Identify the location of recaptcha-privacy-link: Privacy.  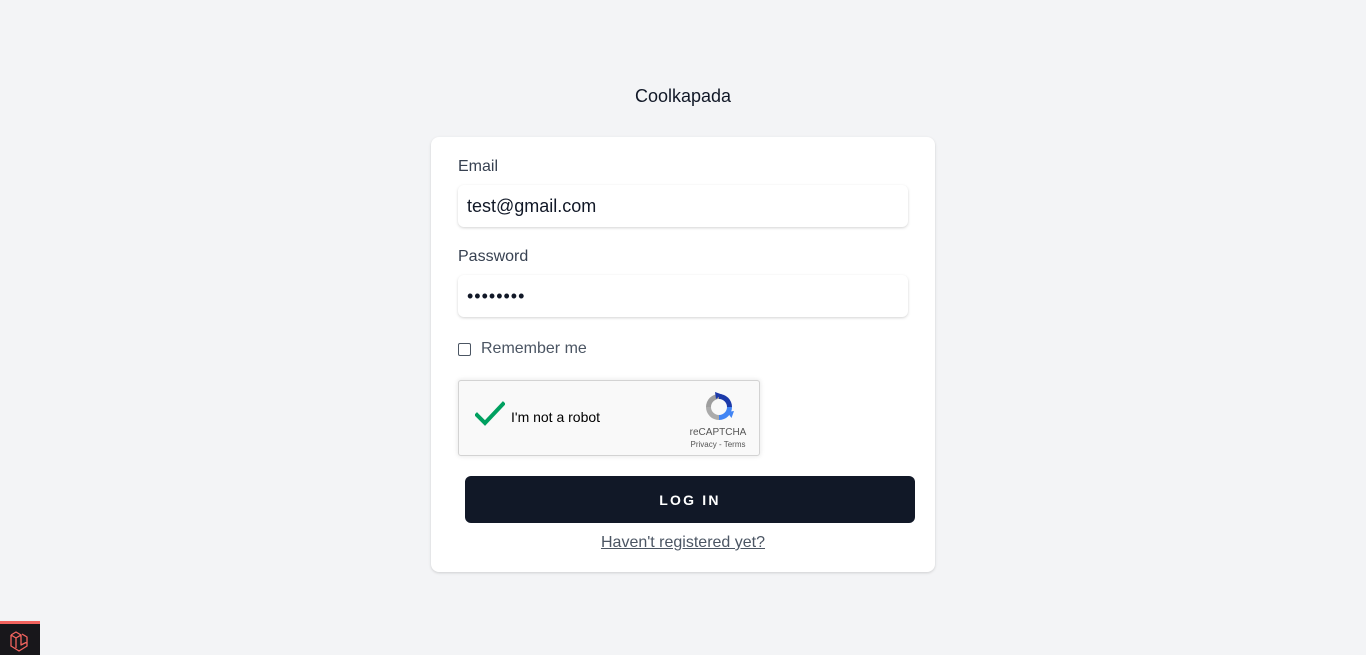
(704, 444).